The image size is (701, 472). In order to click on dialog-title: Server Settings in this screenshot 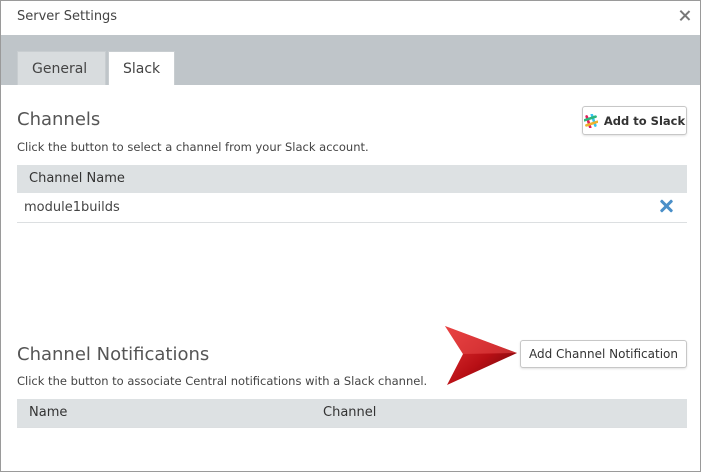, I will do `click(67, 16)`.